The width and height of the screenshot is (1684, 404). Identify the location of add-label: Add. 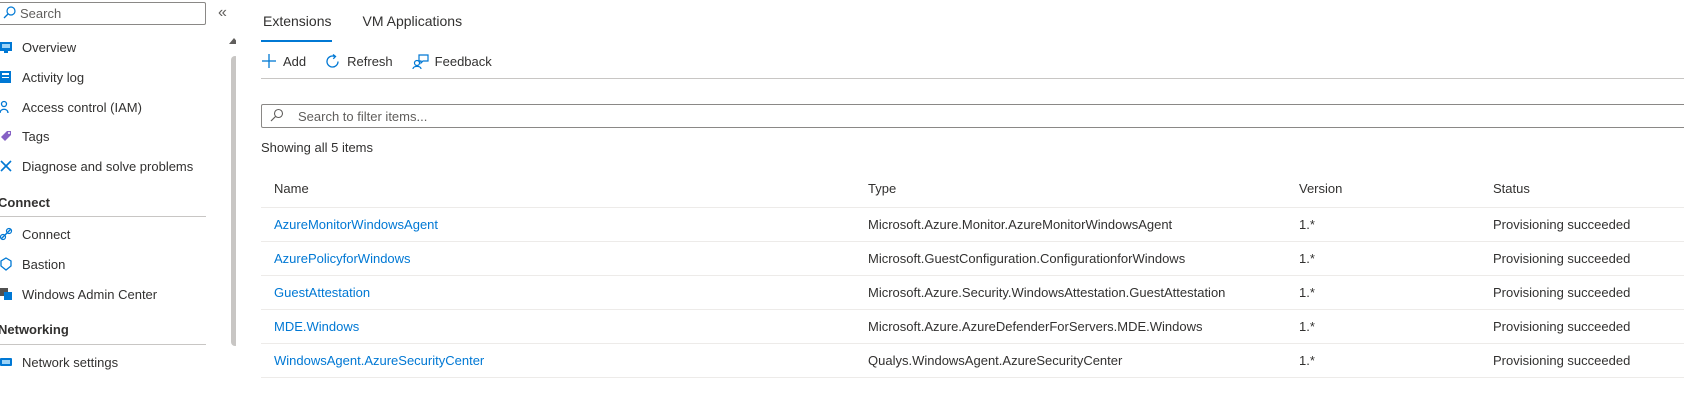
(295, 61).